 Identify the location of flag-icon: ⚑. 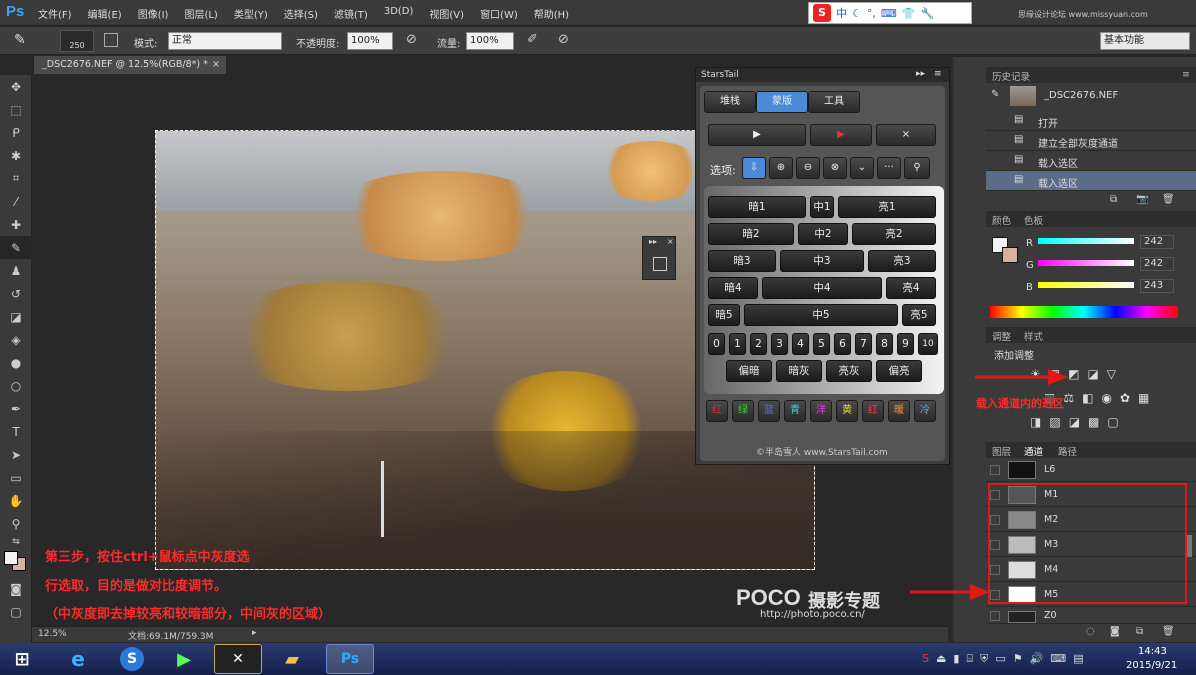
(1018, 659).